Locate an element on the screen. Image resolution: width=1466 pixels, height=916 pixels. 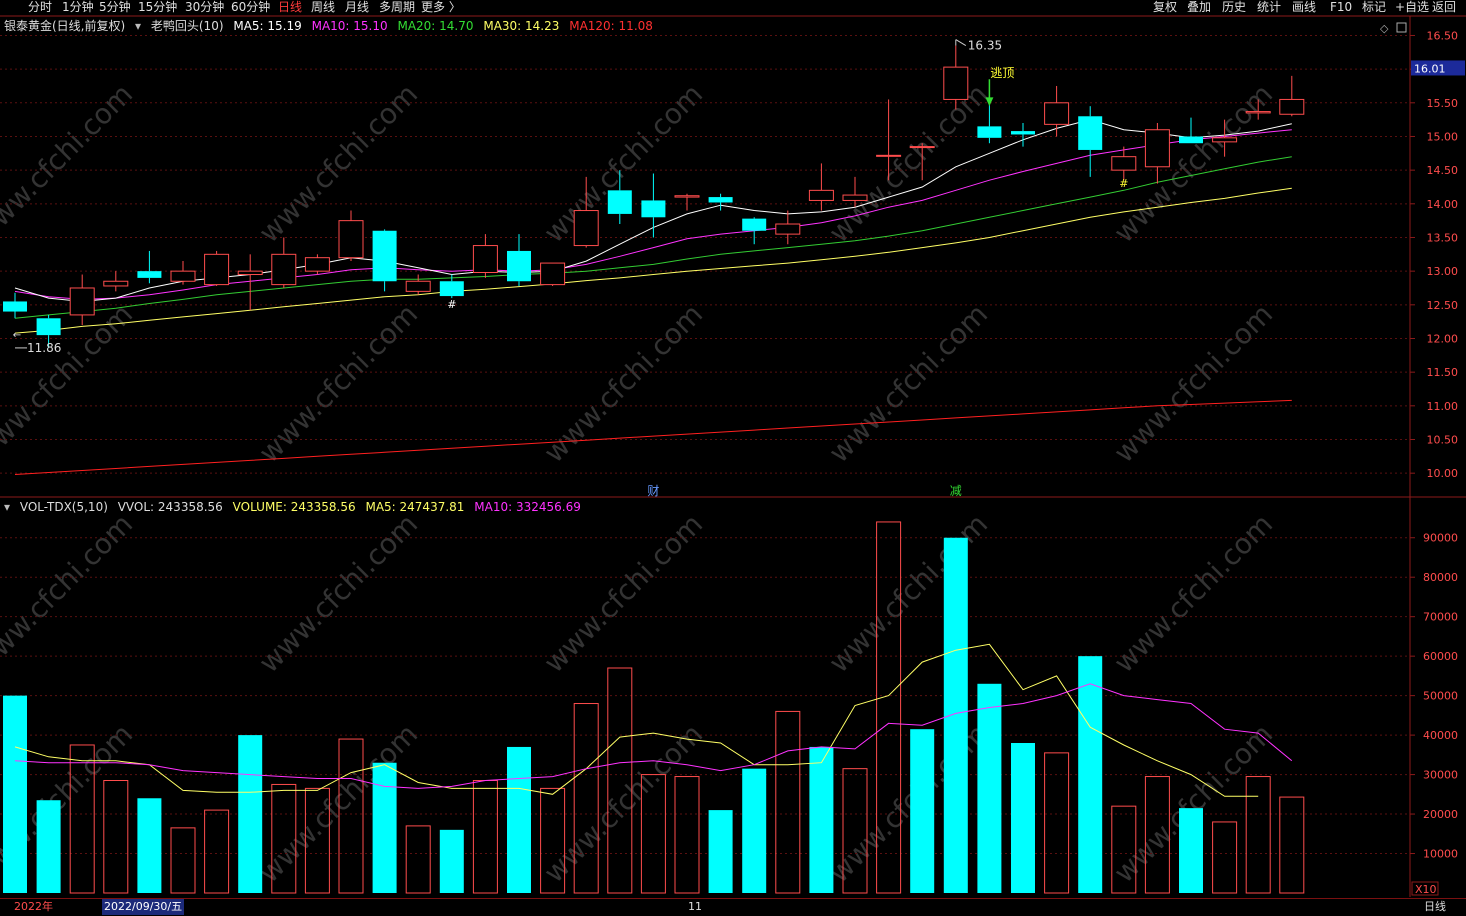
indicator-dropdown-icon: ▾ is located at coordinates (138, 26).